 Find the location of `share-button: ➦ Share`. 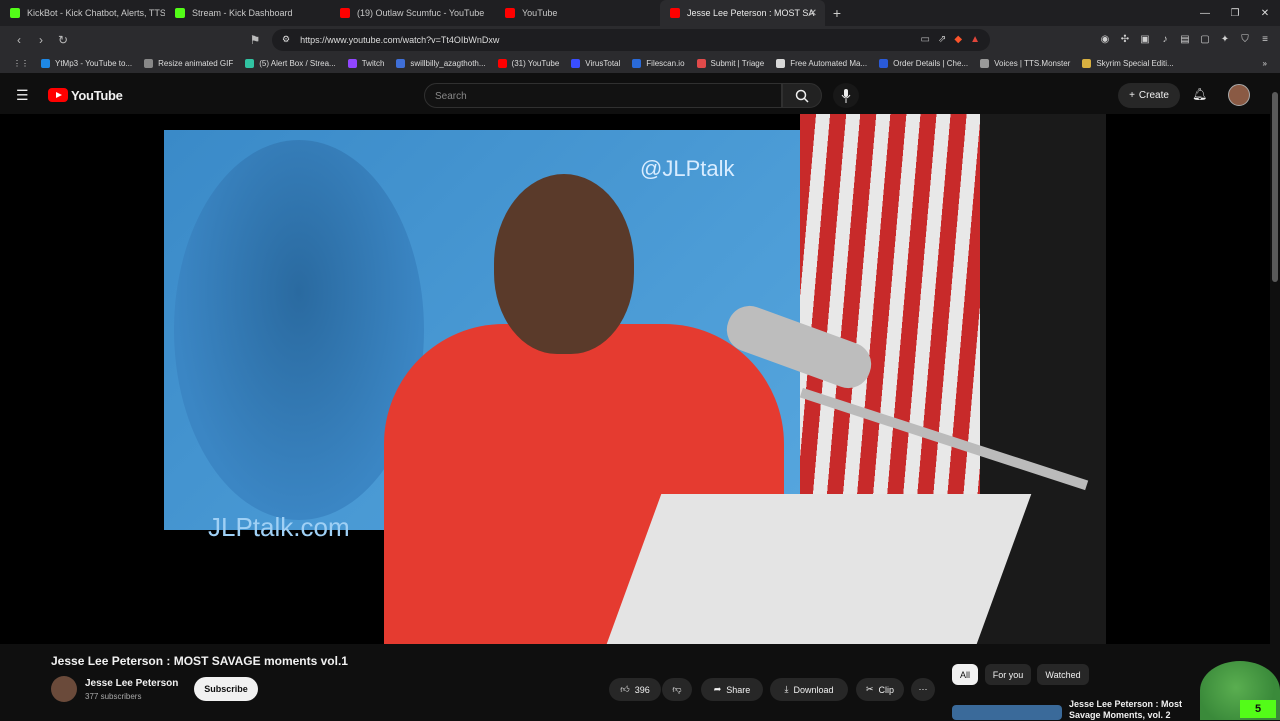

share-button: ➦ Share is located at coordinates (732, 689).